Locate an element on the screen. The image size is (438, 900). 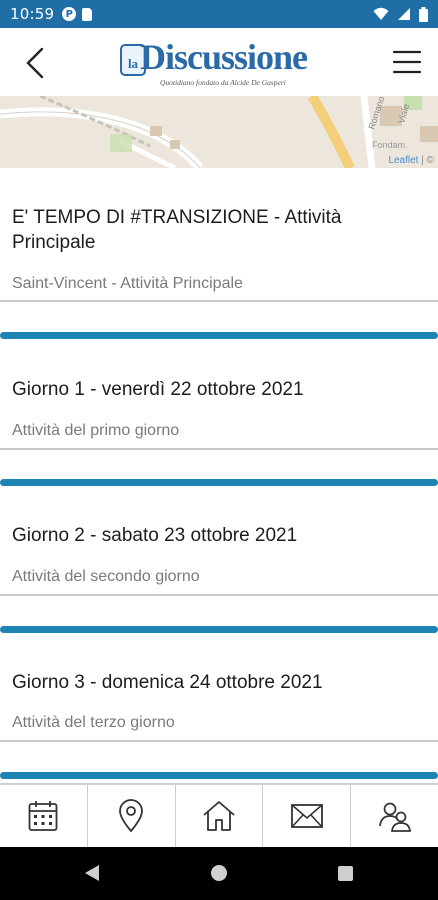
system-navigation-bar is located at coordinates (219, 873).